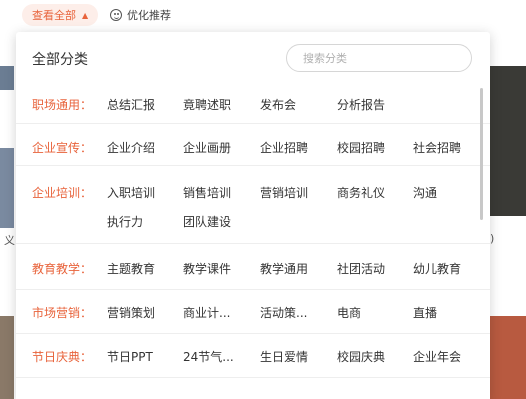  What do you see at coordinates (425, 312) in the screenshot?
I see `category-tag: 直播` at bounding box center [425, 312].